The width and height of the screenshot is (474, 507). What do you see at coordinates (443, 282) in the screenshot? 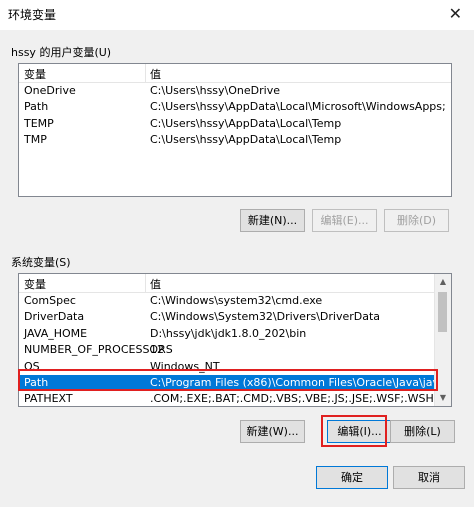
I see `scroll-up-icon: ▲` at bounding box center [443, 282].